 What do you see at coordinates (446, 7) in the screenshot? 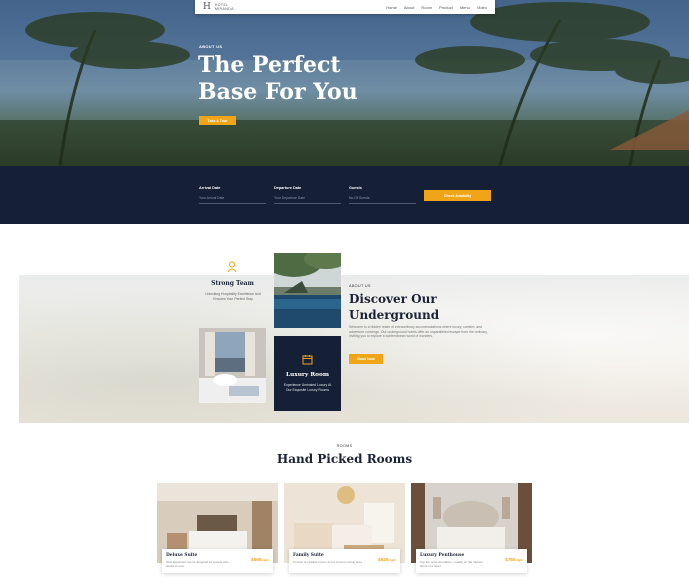
I see `nav-link-product: Product` at bounding box center [446, 7].